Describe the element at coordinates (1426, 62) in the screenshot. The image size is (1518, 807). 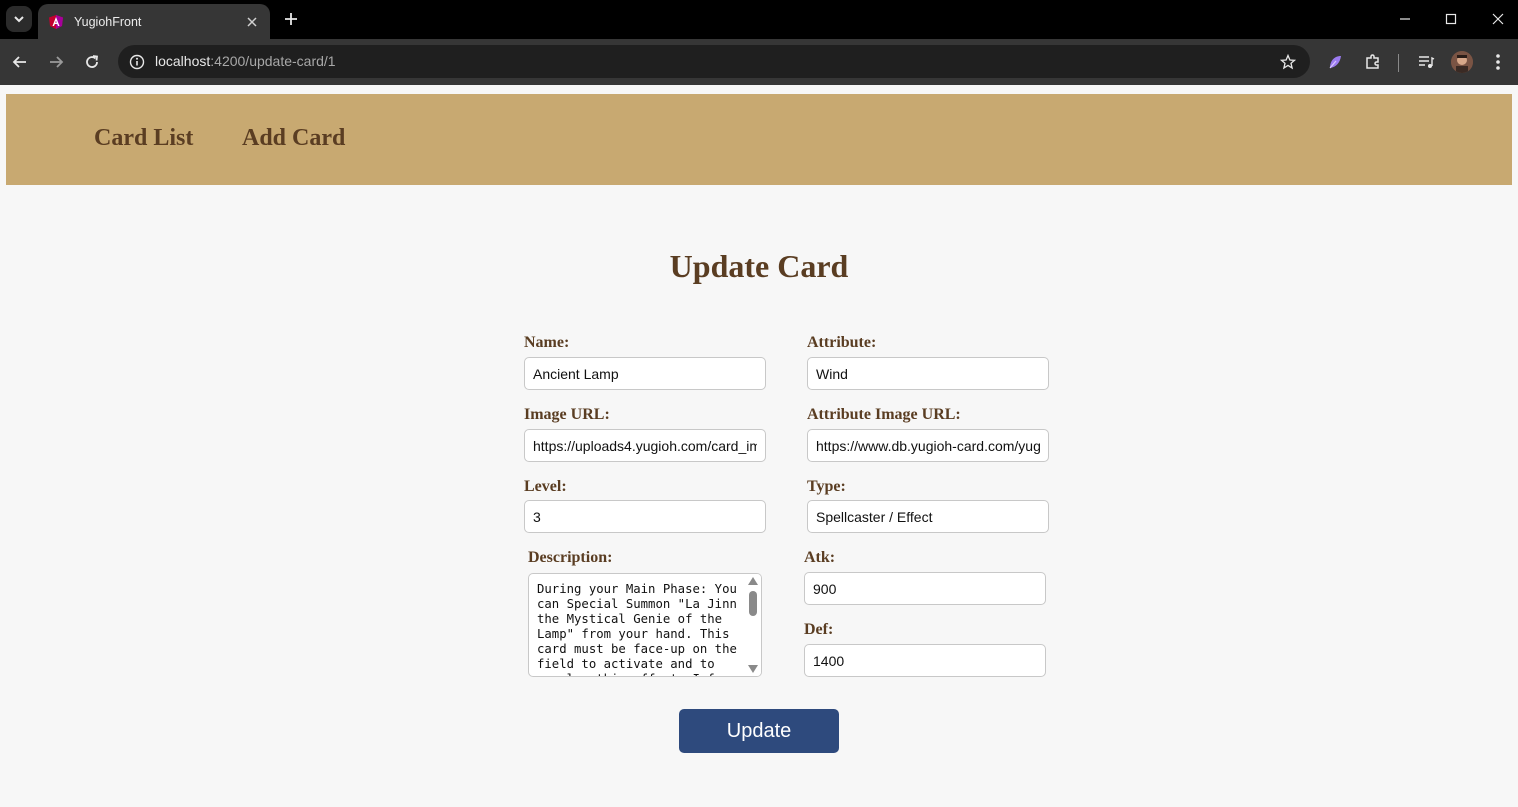
I see `media-control-icon` at that location.